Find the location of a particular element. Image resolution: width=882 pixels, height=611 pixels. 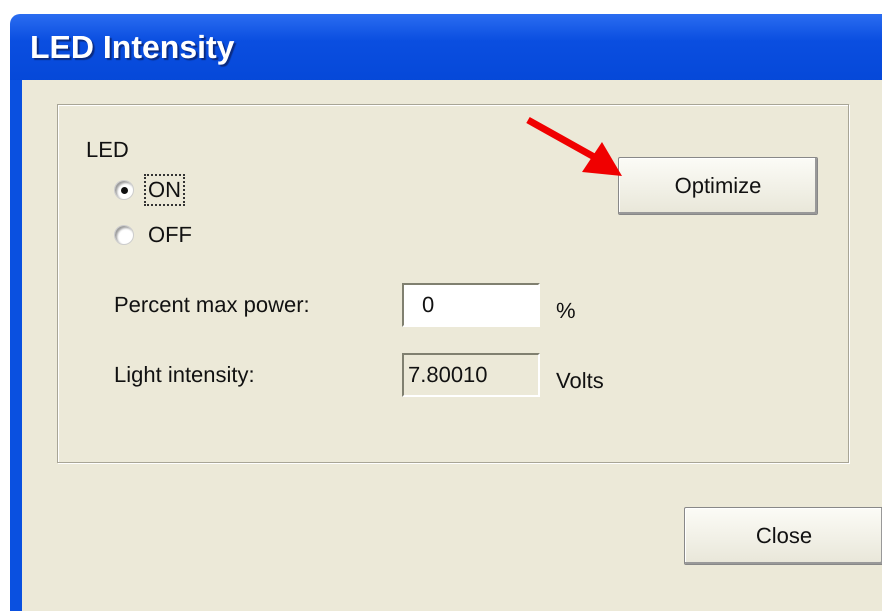

window-title: LED Intensity is located at coordinates (132, 47).